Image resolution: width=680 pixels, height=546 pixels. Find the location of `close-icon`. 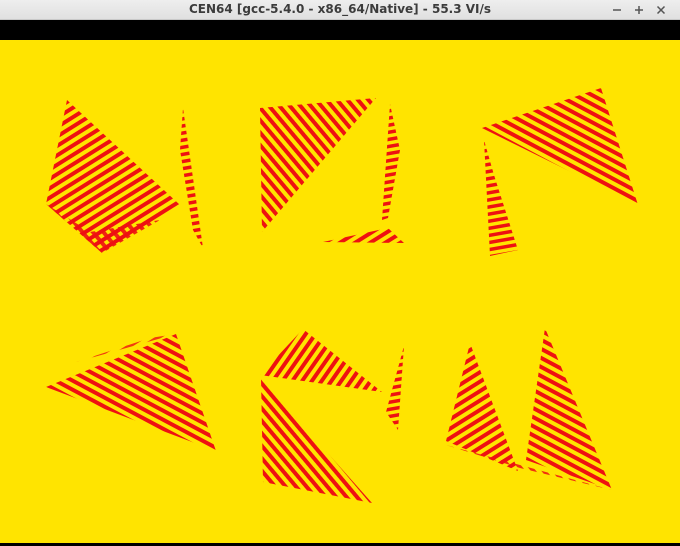

close-icon is located at coordinates (661, 10).